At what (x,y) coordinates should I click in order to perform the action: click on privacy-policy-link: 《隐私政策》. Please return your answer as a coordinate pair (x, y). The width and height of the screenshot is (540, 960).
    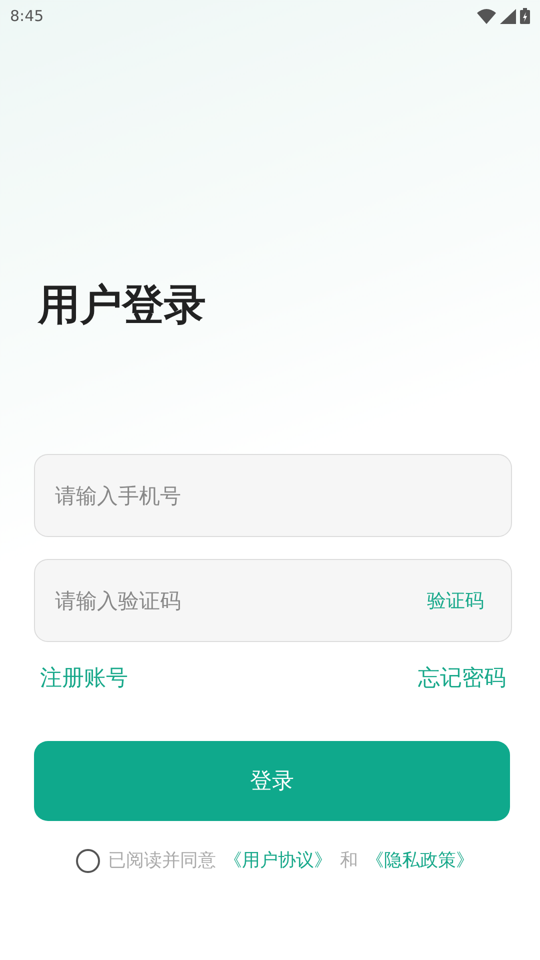
    Looking at the image, I should click on (420, 860).